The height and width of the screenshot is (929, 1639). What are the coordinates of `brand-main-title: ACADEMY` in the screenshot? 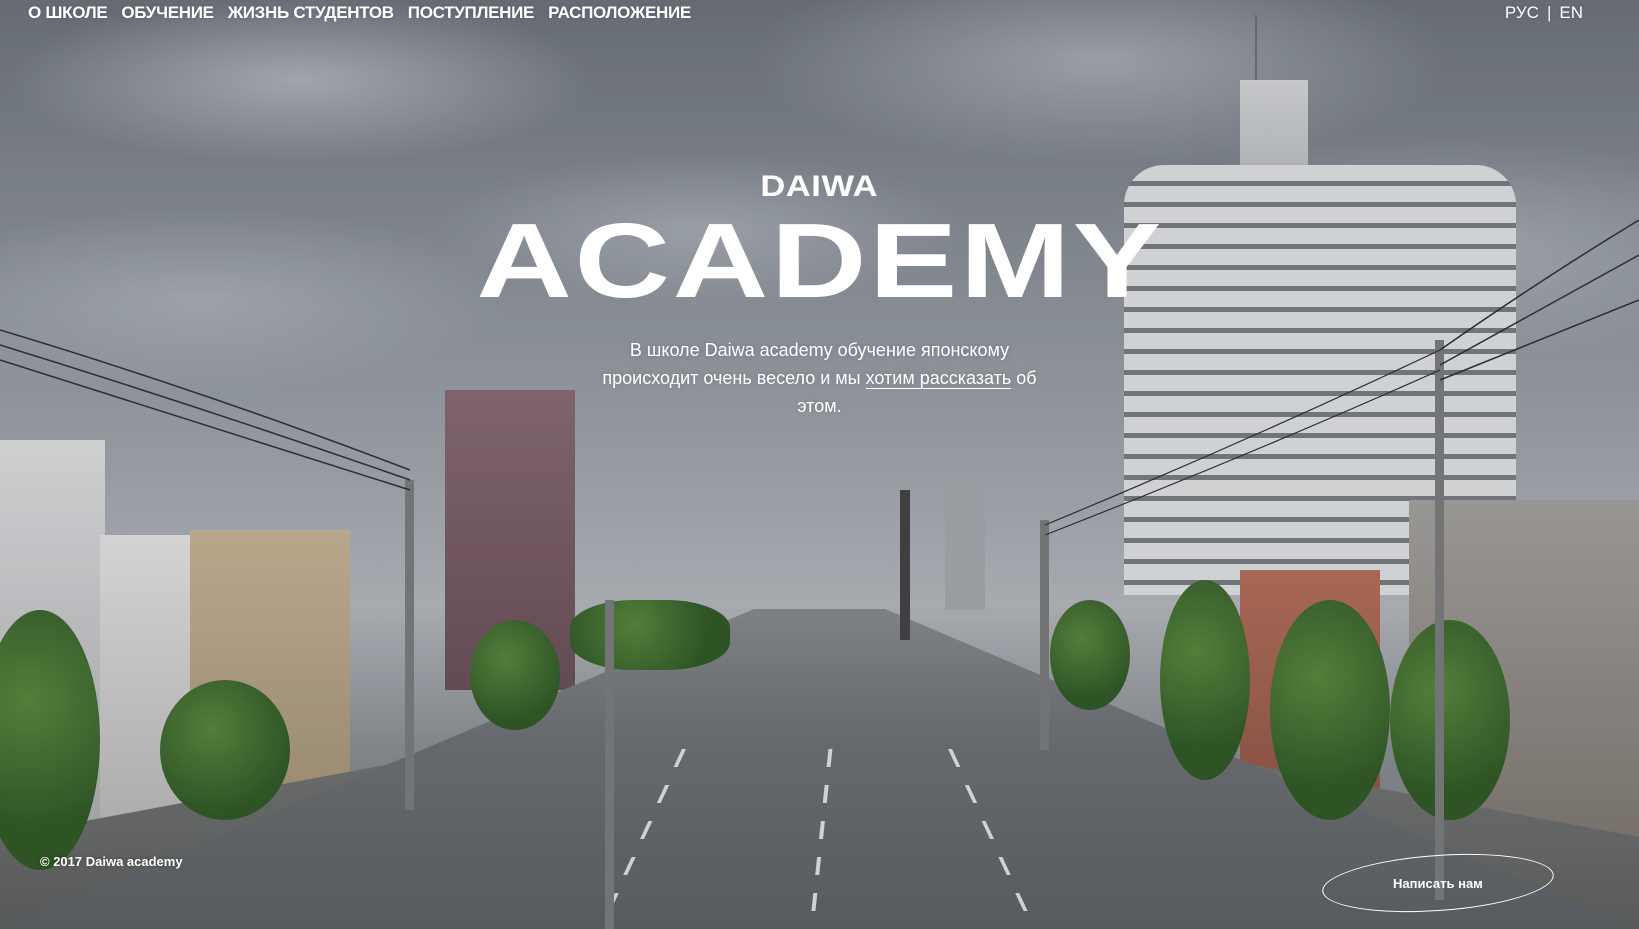 It's located at (819, 261).